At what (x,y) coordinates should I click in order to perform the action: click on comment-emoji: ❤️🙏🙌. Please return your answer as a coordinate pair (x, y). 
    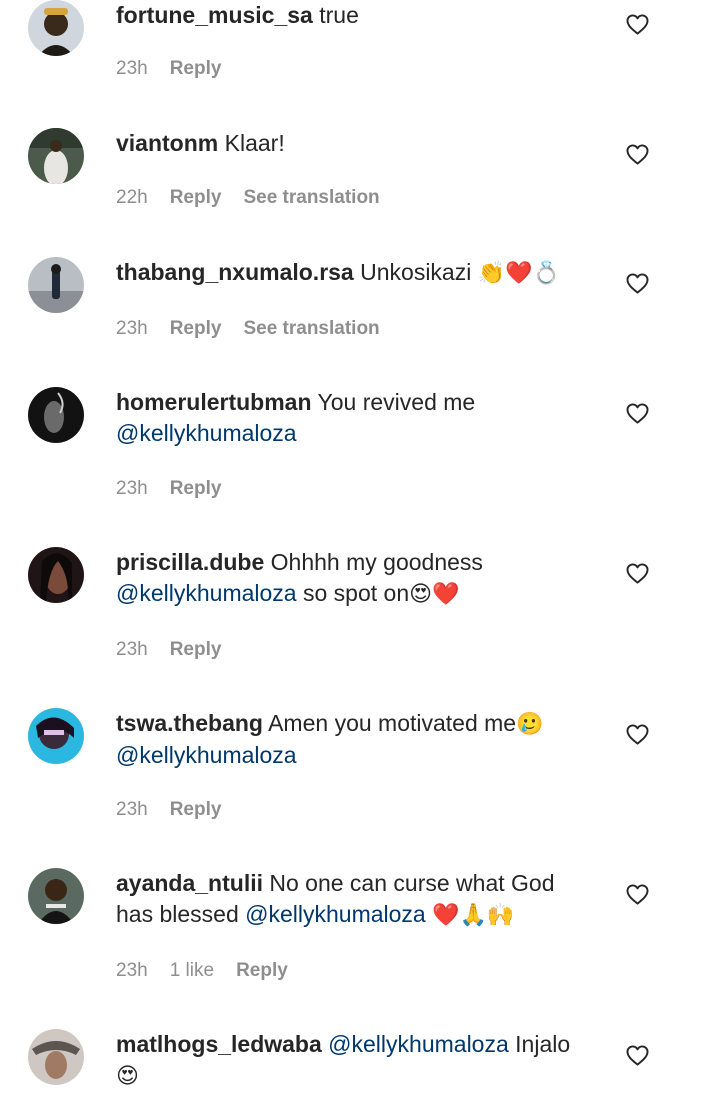
    Looking at the image, I should click on (473, 915).